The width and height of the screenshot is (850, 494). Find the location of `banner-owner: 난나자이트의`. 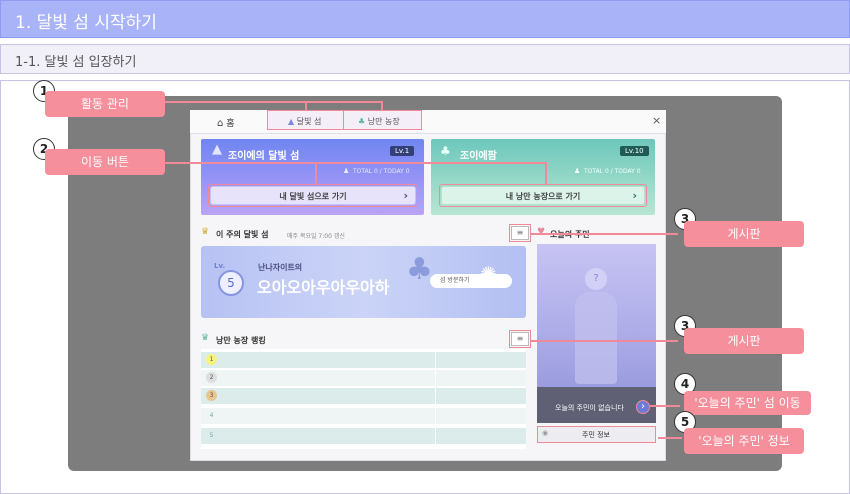

banner-owner: 난나자이트의 is located at coordinates (280, 267).